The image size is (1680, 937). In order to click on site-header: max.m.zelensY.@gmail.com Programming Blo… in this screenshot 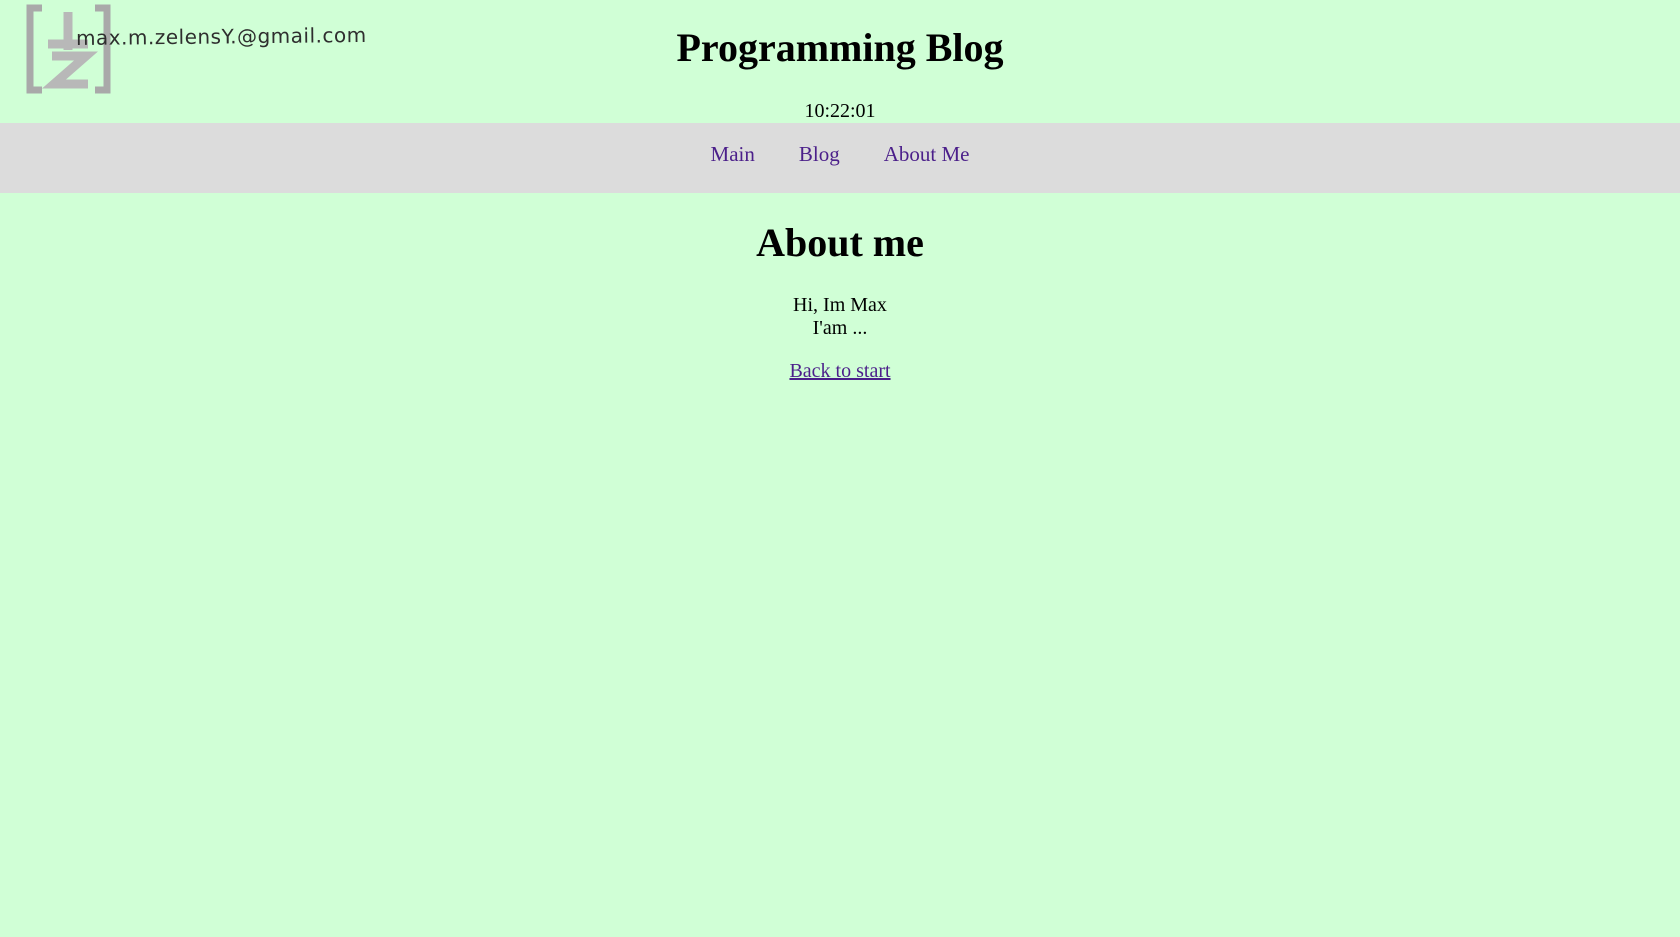, I will do `click(840, 61)`.